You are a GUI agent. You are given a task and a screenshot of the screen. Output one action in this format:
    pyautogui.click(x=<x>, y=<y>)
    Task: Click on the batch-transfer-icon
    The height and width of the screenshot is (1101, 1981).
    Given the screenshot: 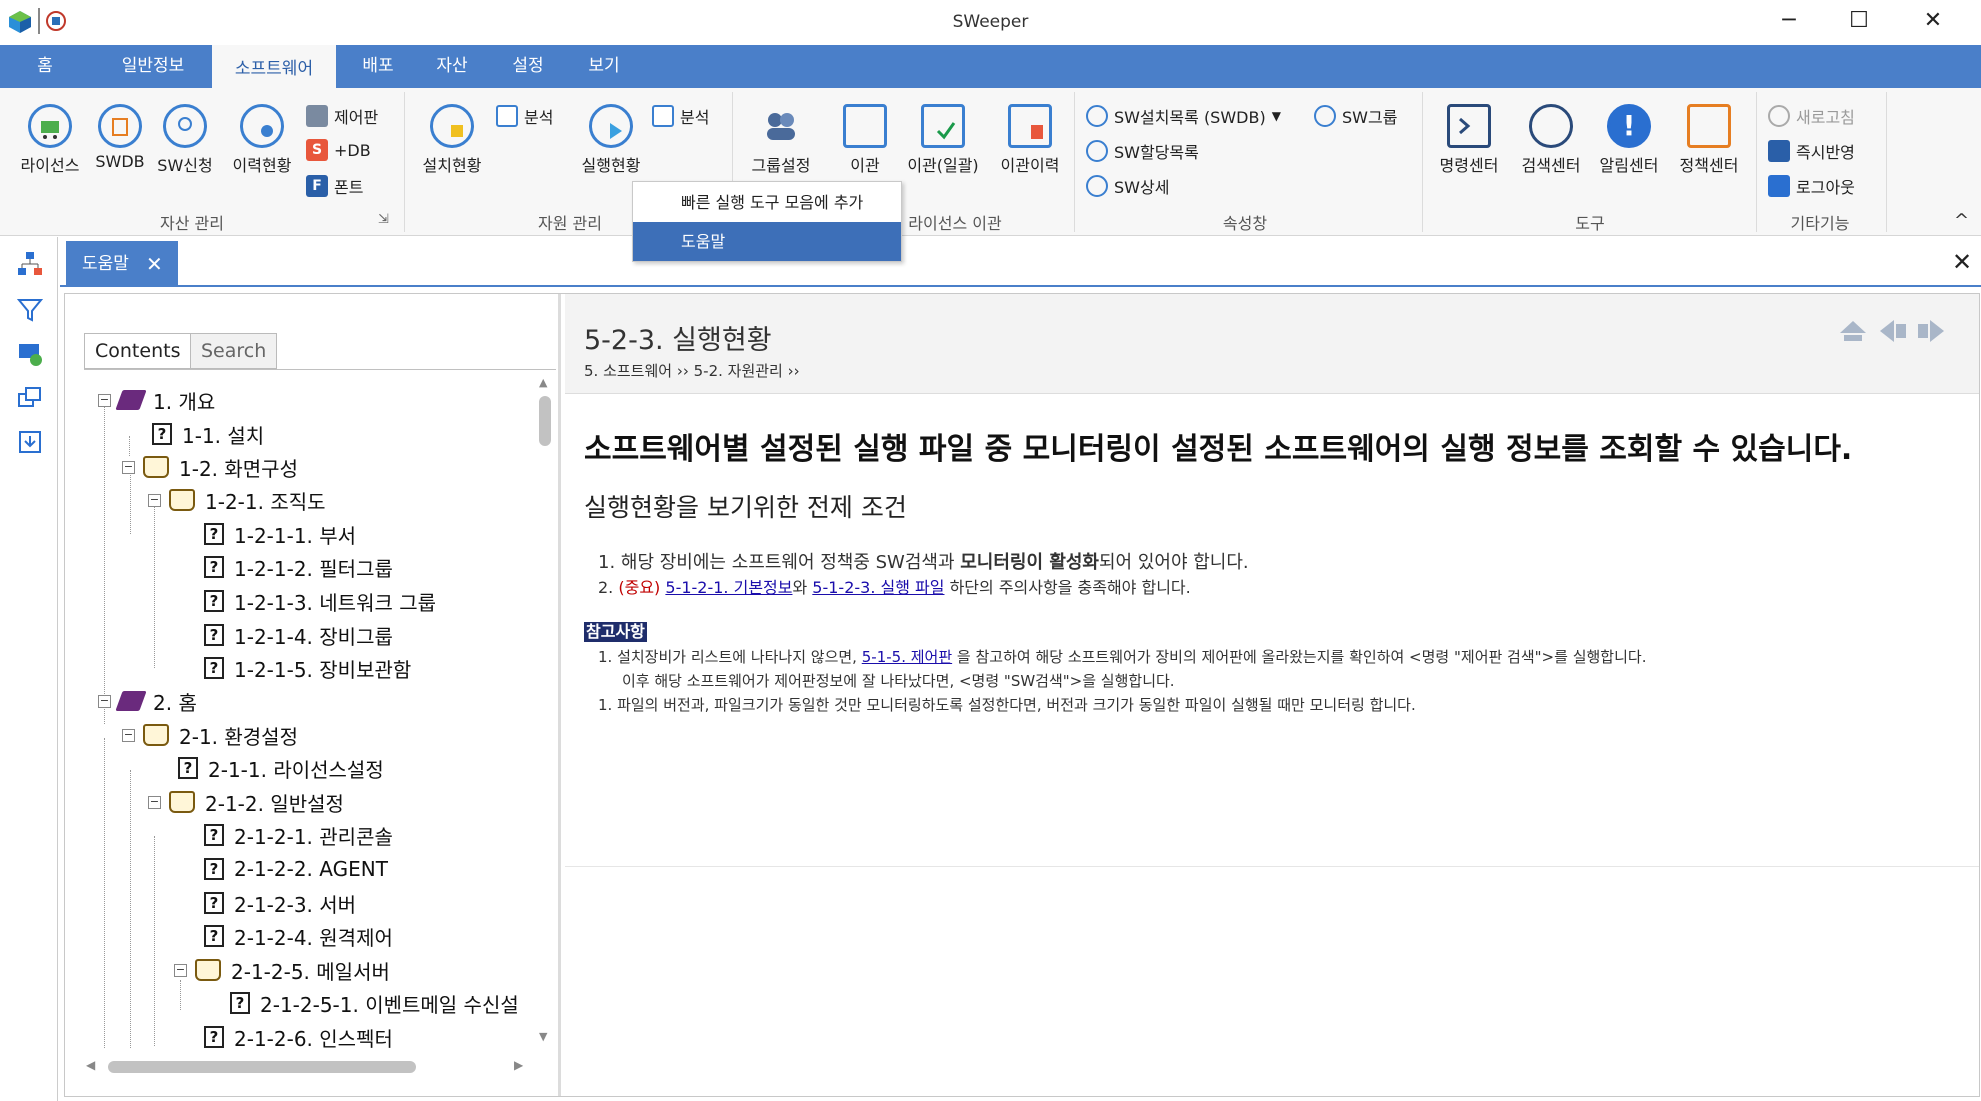 What is the action you would take?
    pyautogui.click(x=943, y=126)
    